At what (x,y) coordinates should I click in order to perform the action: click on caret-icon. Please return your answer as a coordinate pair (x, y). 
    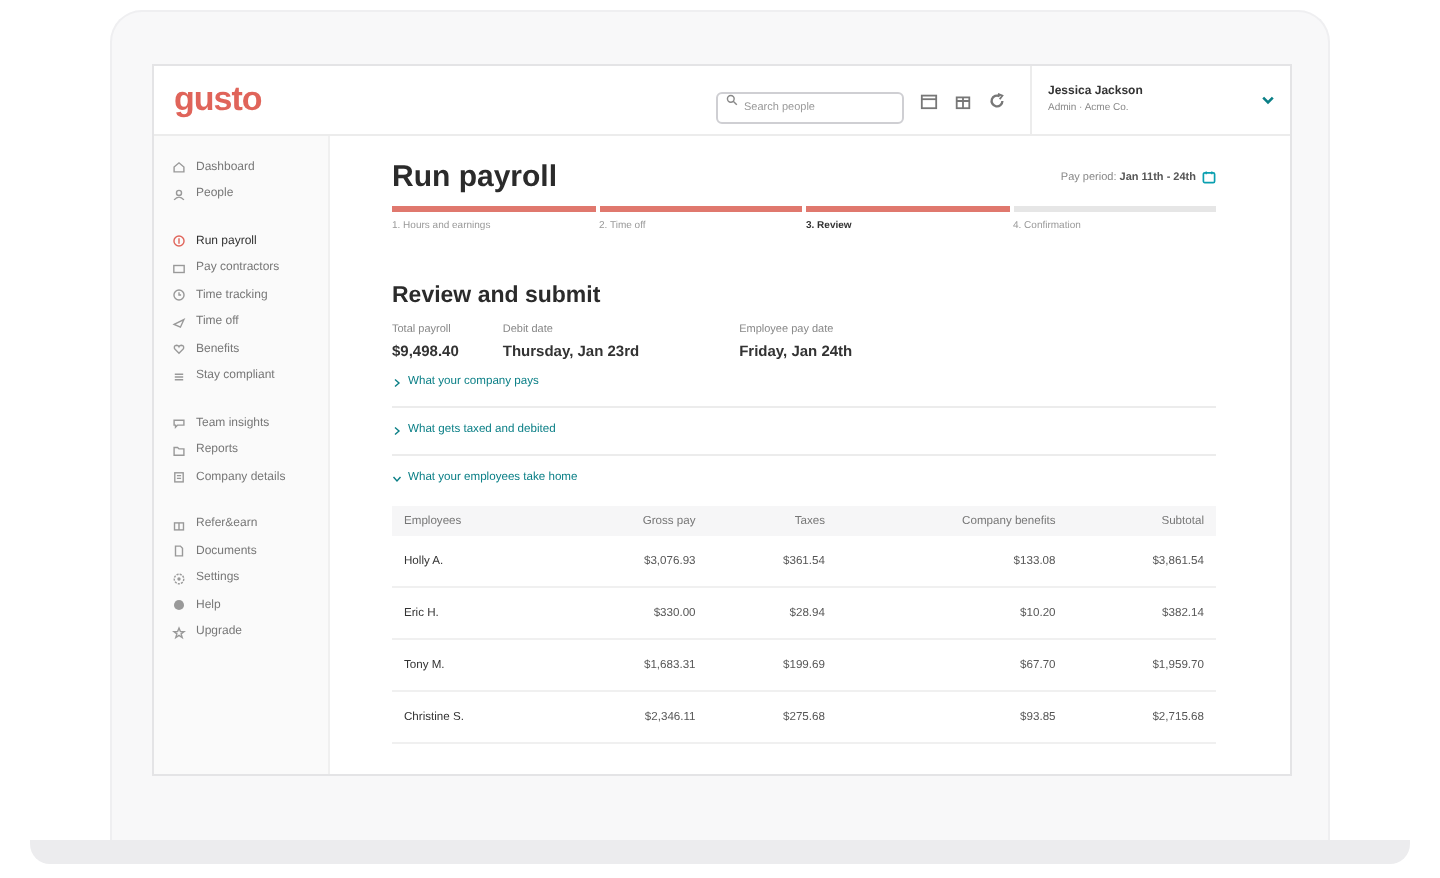
    Looking at the image, I should click on (1268, 100).